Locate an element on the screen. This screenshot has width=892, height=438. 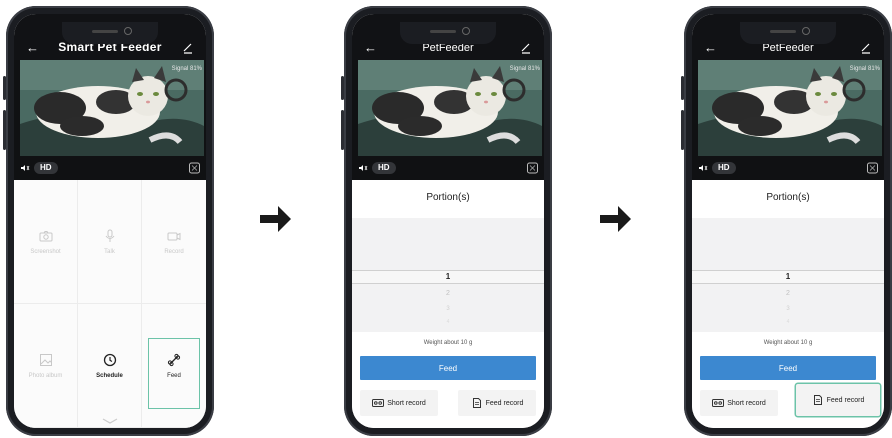
feed-label: Feed is located at coordinates (174, 375).